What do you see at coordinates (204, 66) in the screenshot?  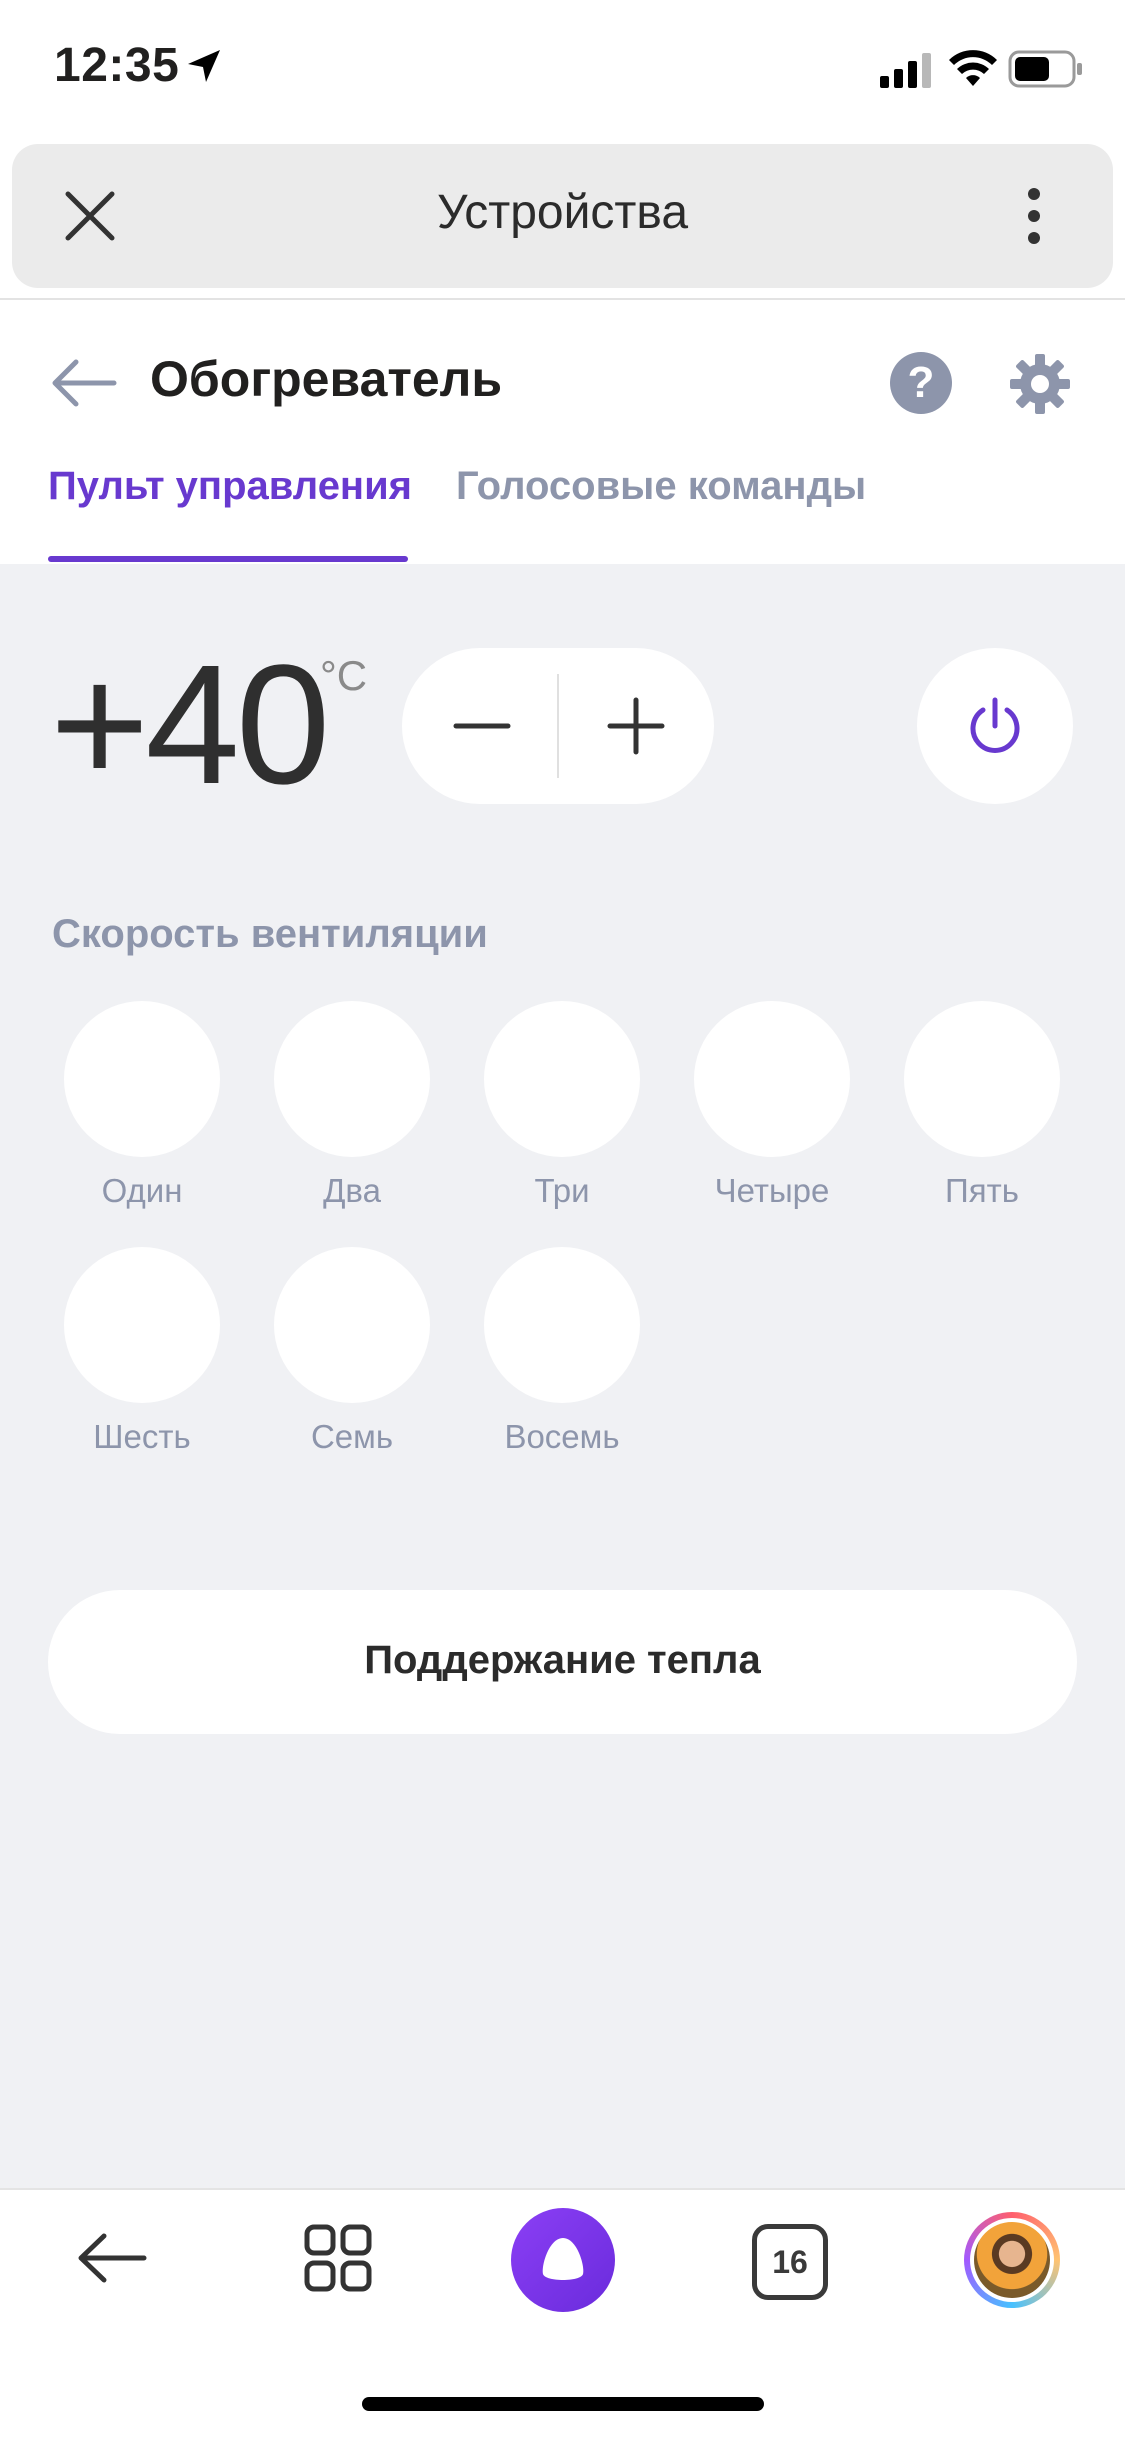 I see `location-arrow-icon` at bounding box center [204, 66].